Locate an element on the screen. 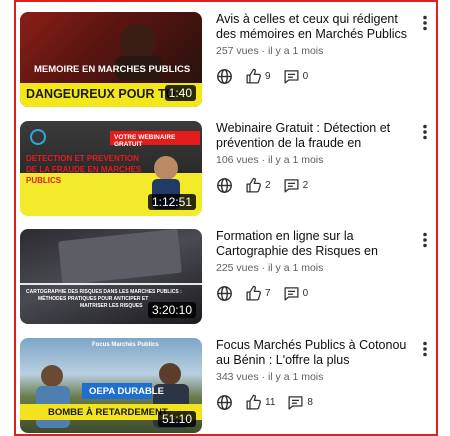  video-stats: 257 vues · il y a 1 mois is located at coordinates (270, 51).